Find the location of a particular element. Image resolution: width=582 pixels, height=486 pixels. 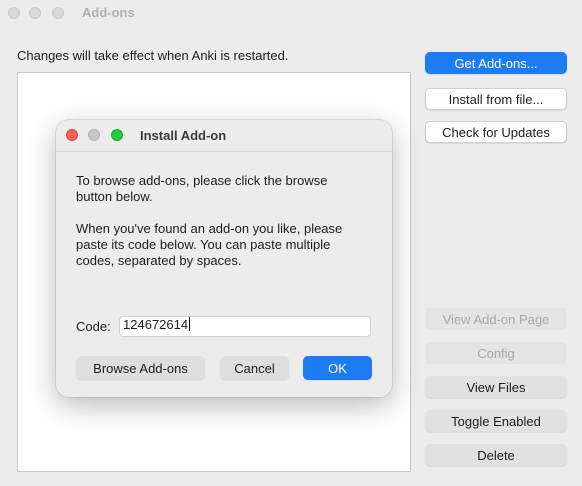

dialog-maximize-button is located at coordinates (117, 135).